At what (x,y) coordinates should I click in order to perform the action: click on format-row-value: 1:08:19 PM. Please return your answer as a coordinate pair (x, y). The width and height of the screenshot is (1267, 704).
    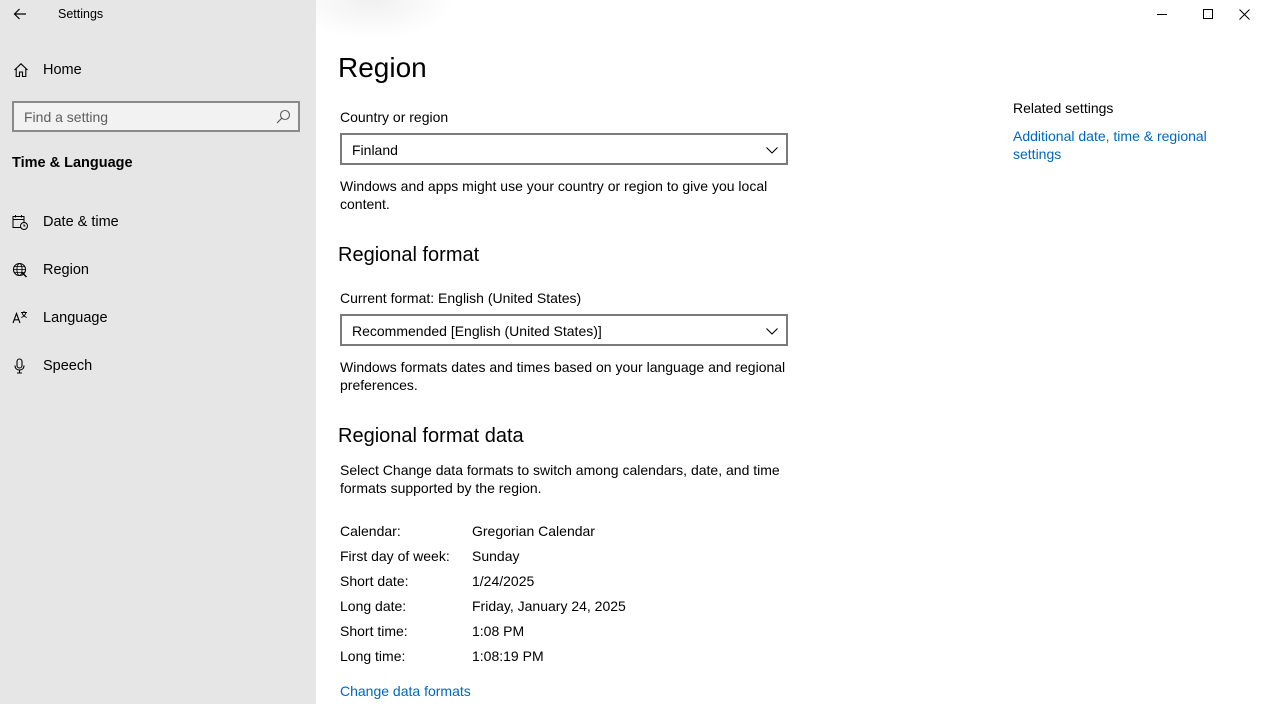
    Looking at the image, I should click on (508, 656).